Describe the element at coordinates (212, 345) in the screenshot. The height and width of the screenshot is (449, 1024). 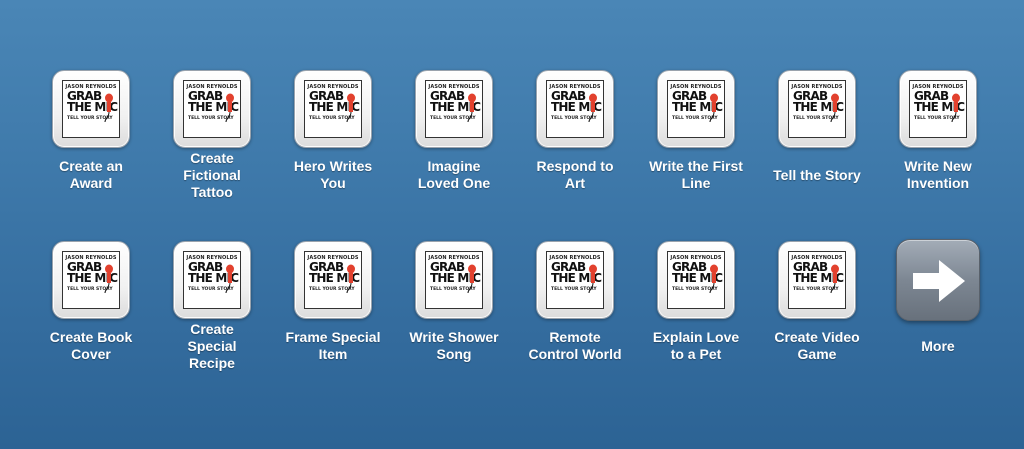
I see `activity-label: Create Special Recipe` at that location.